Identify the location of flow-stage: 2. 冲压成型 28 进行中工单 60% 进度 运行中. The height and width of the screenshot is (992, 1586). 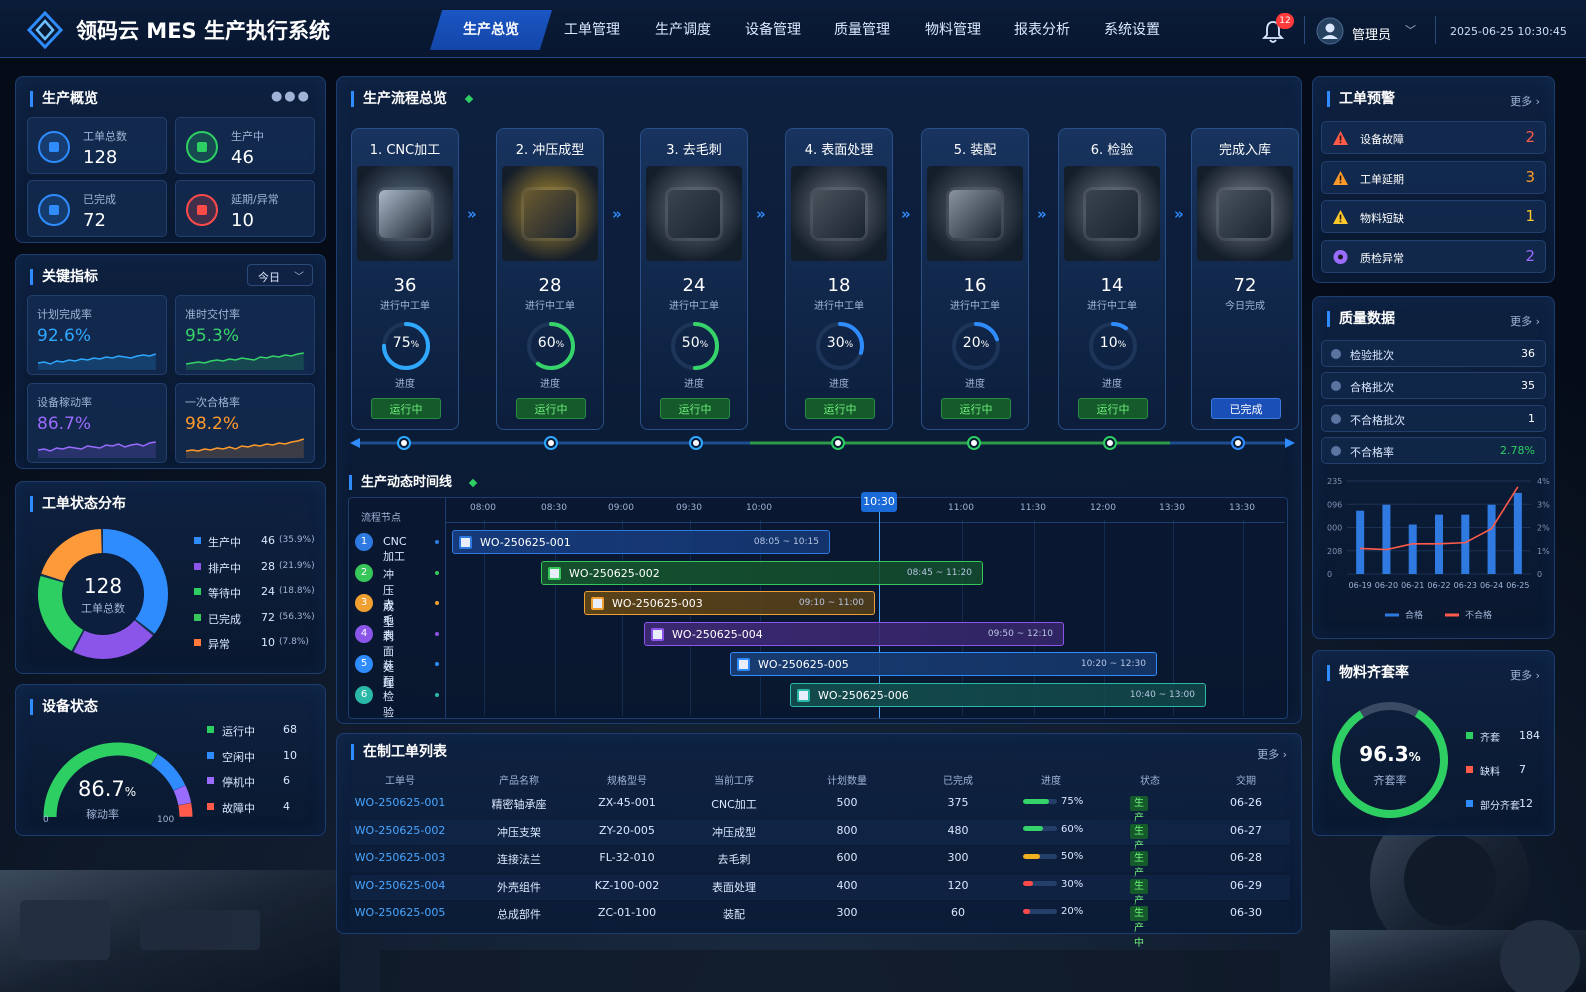
(550, 279).